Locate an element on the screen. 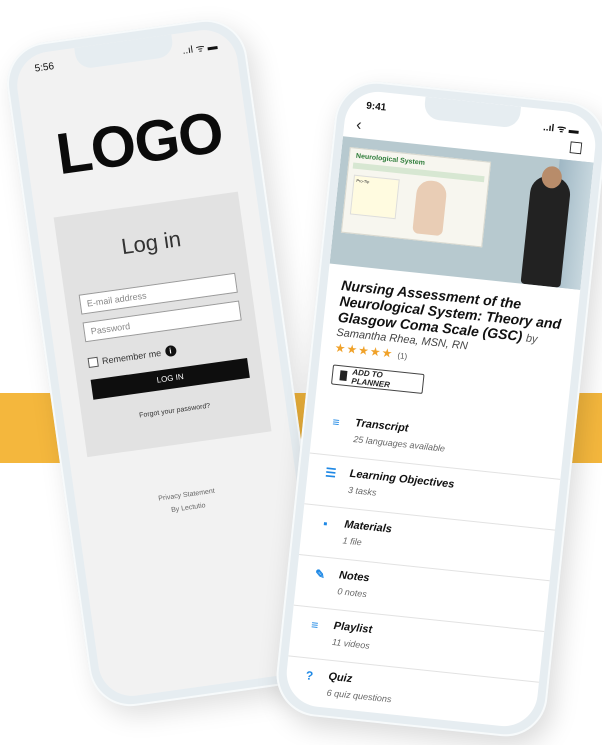  list-item-sub: 1 file is located at coordinates (352, 541).